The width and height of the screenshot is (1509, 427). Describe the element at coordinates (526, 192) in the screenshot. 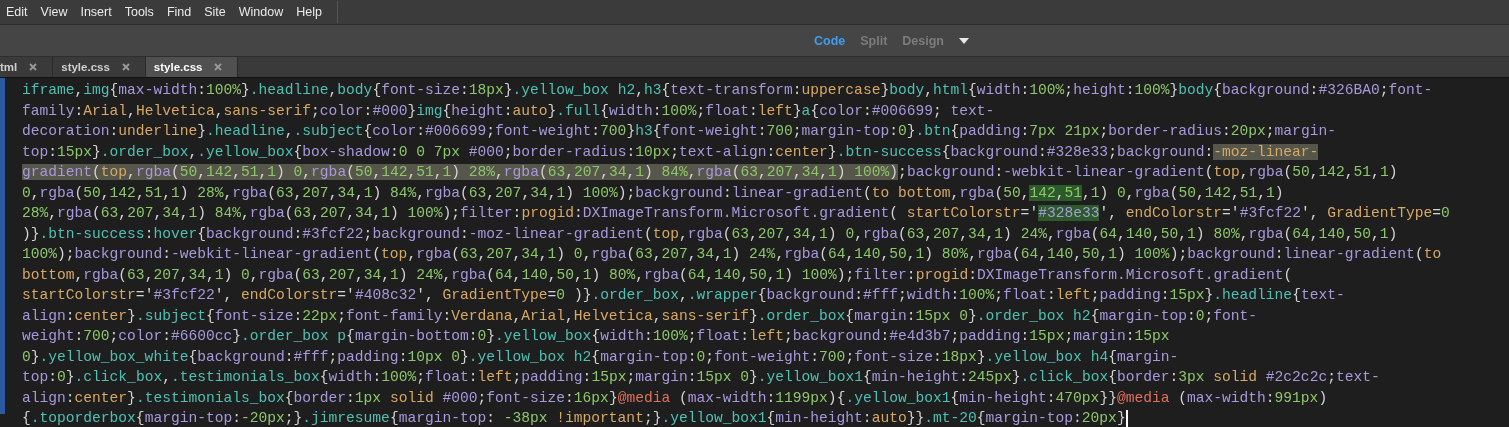

I see `code-text: 0,rgba(50,142,51,1) 28%,rgba(63,207,34,1) 84%,rgba(63,207,34,1) 100%);background:linear-gradient(to bottom,rgba(50,` at that location.